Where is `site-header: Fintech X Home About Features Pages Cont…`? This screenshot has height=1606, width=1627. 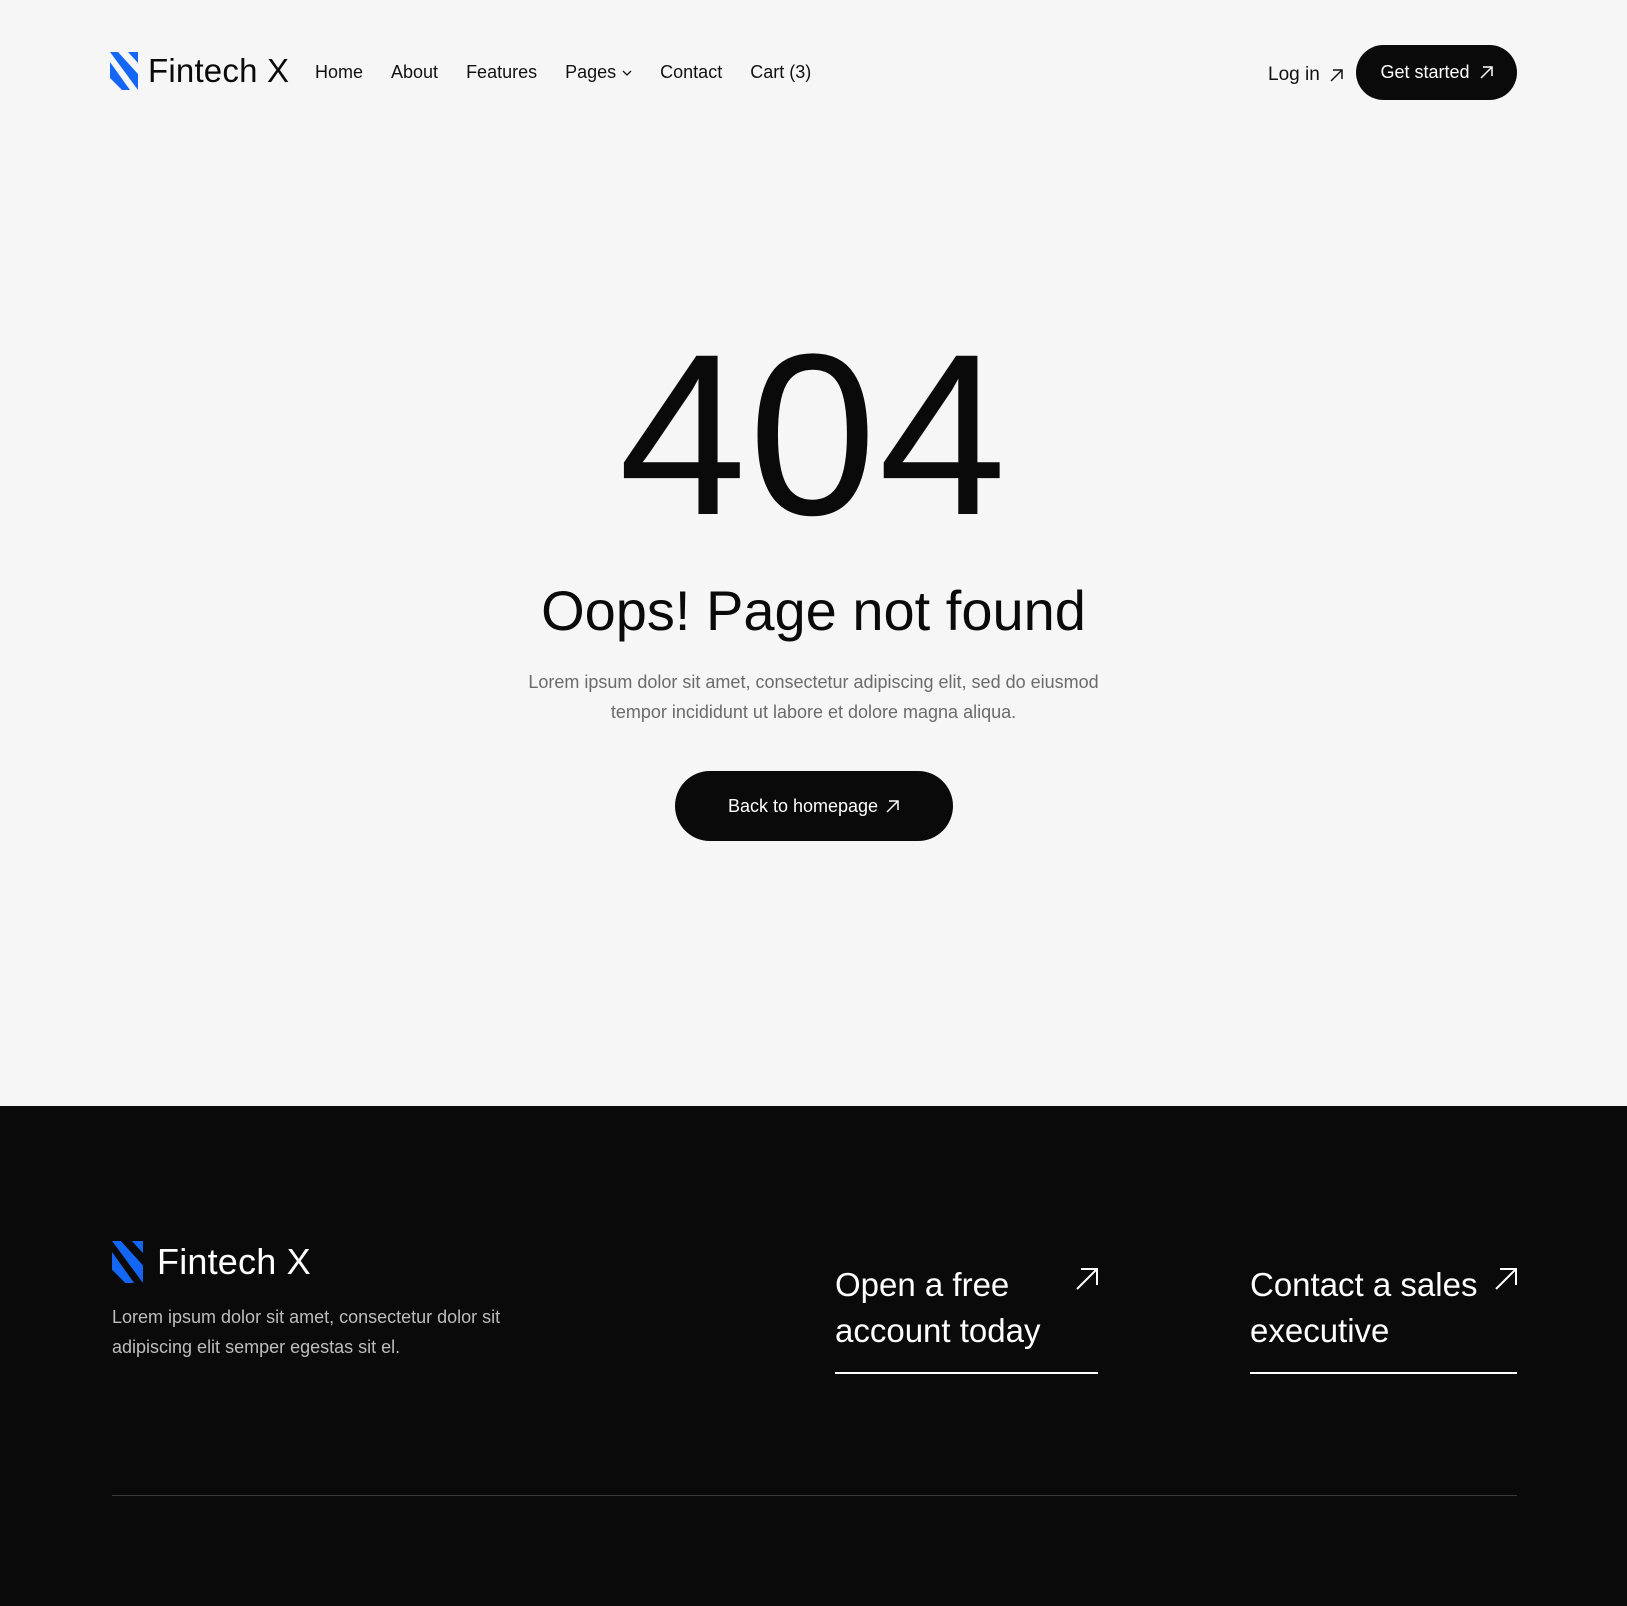
site-header: Fintech X Home About Features Pages Cont… is located at coordinates (813, 75).